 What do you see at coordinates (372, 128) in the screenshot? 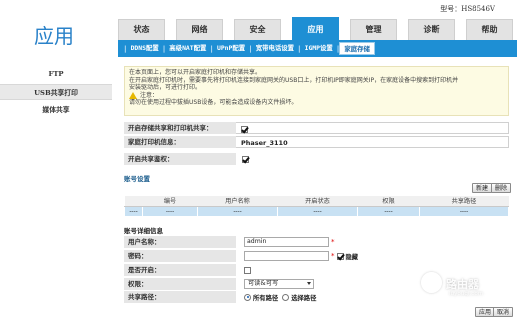
I see `enable-share-cell` at bounding box center [372, 128].